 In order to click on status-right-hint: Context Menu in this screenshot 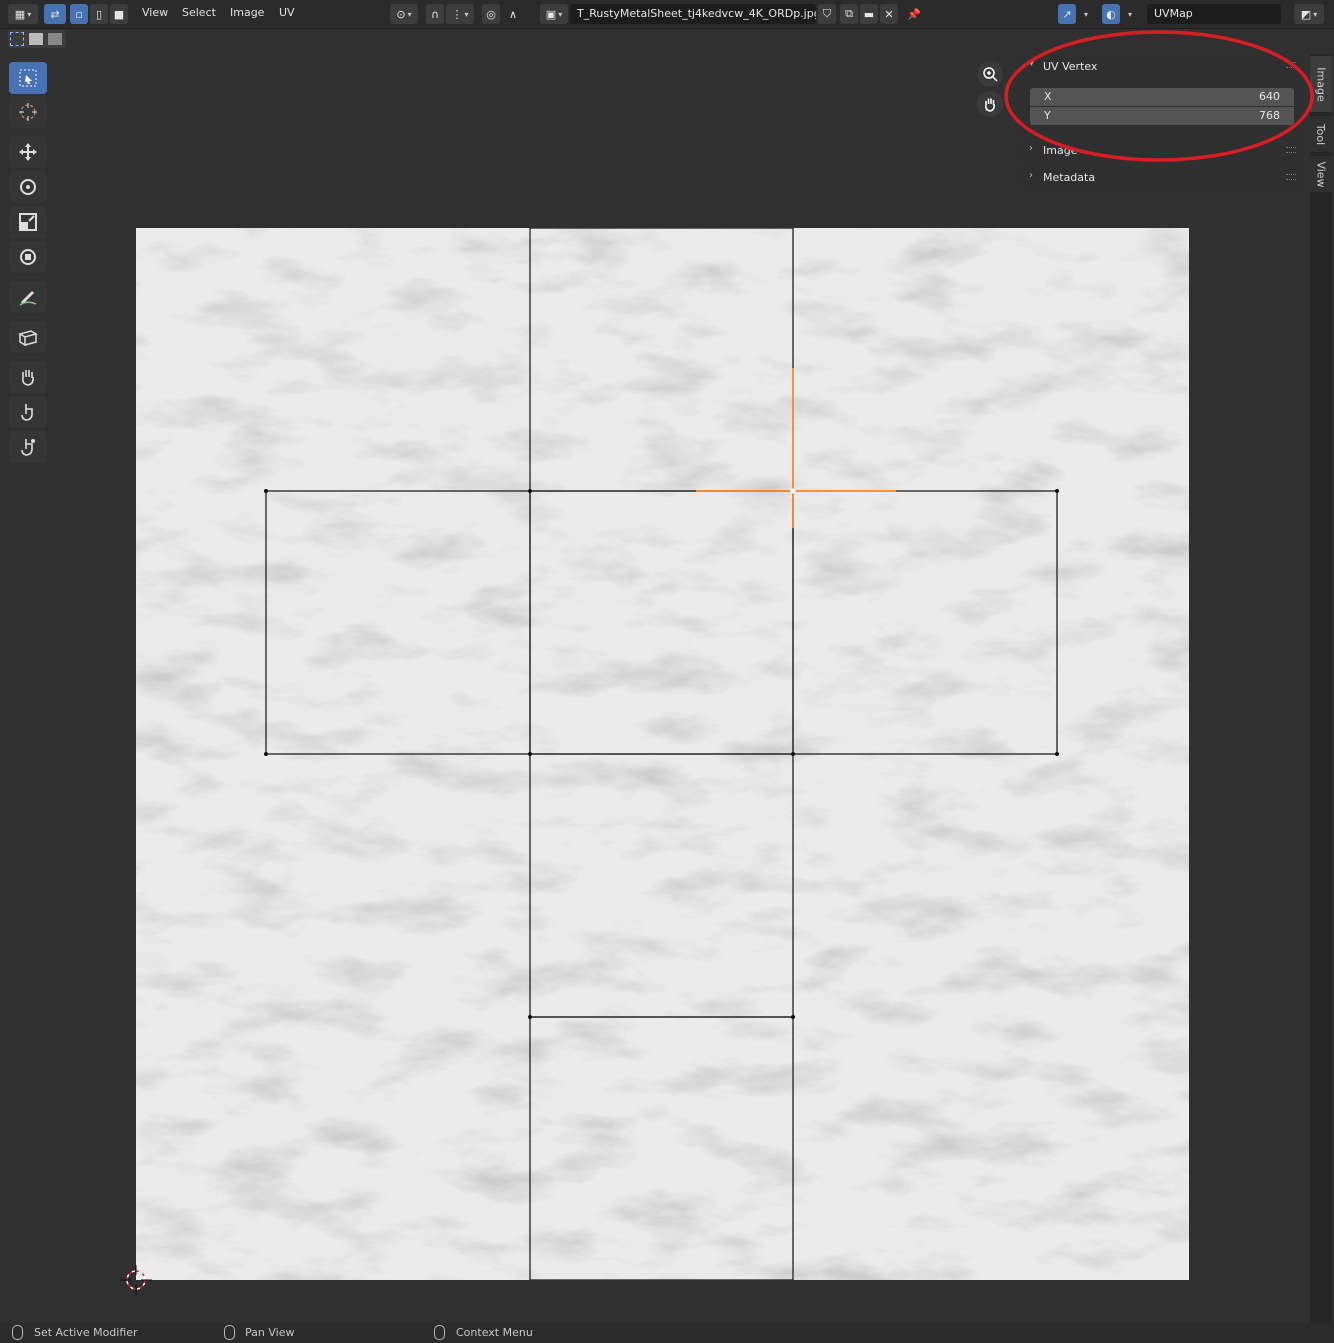, I will do `click(494, 1332)`.